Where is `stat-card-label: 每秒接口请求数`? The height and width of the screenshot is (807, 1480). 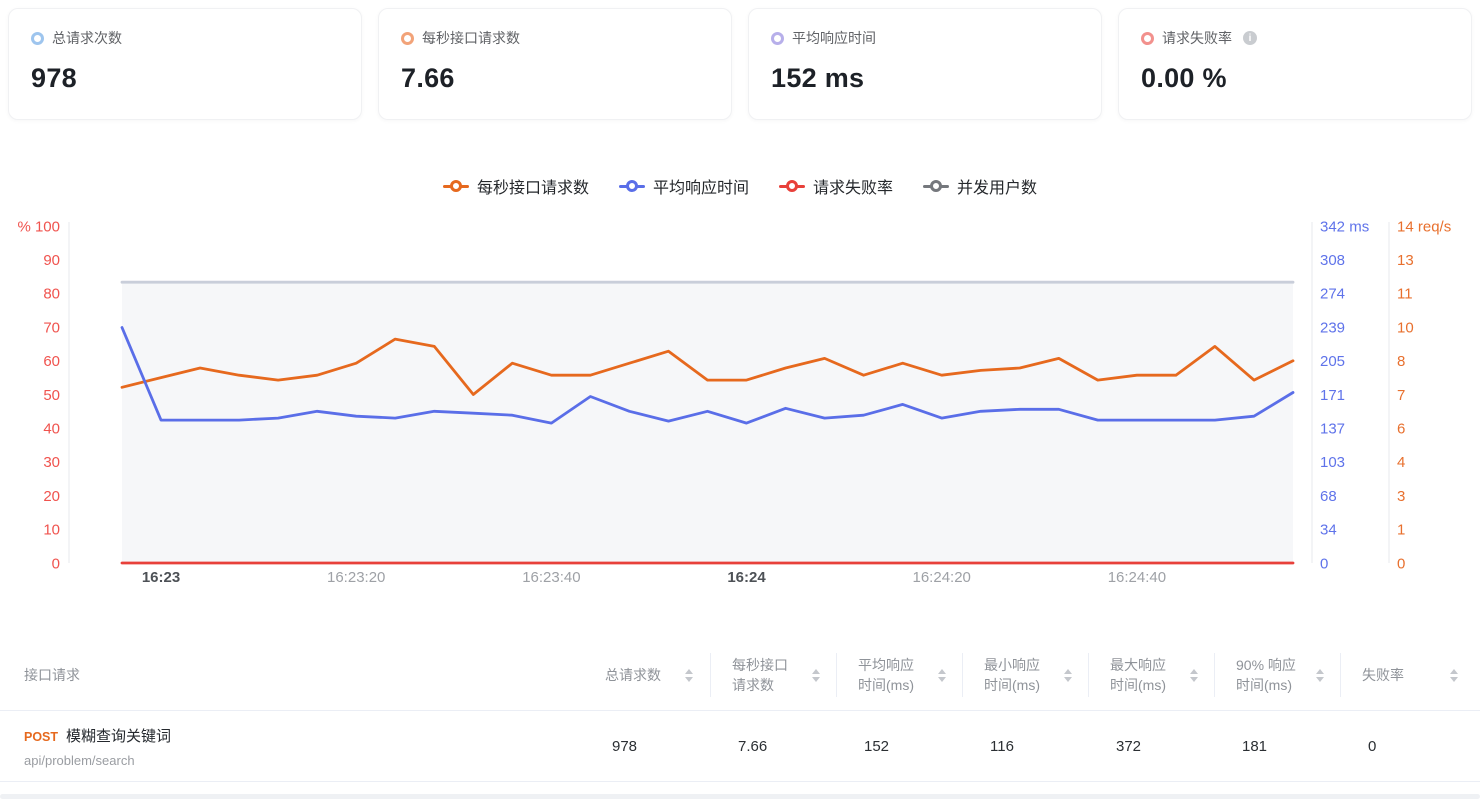
stat-card-label: 每秒接口请求数 is located at coordinates (471, 38).